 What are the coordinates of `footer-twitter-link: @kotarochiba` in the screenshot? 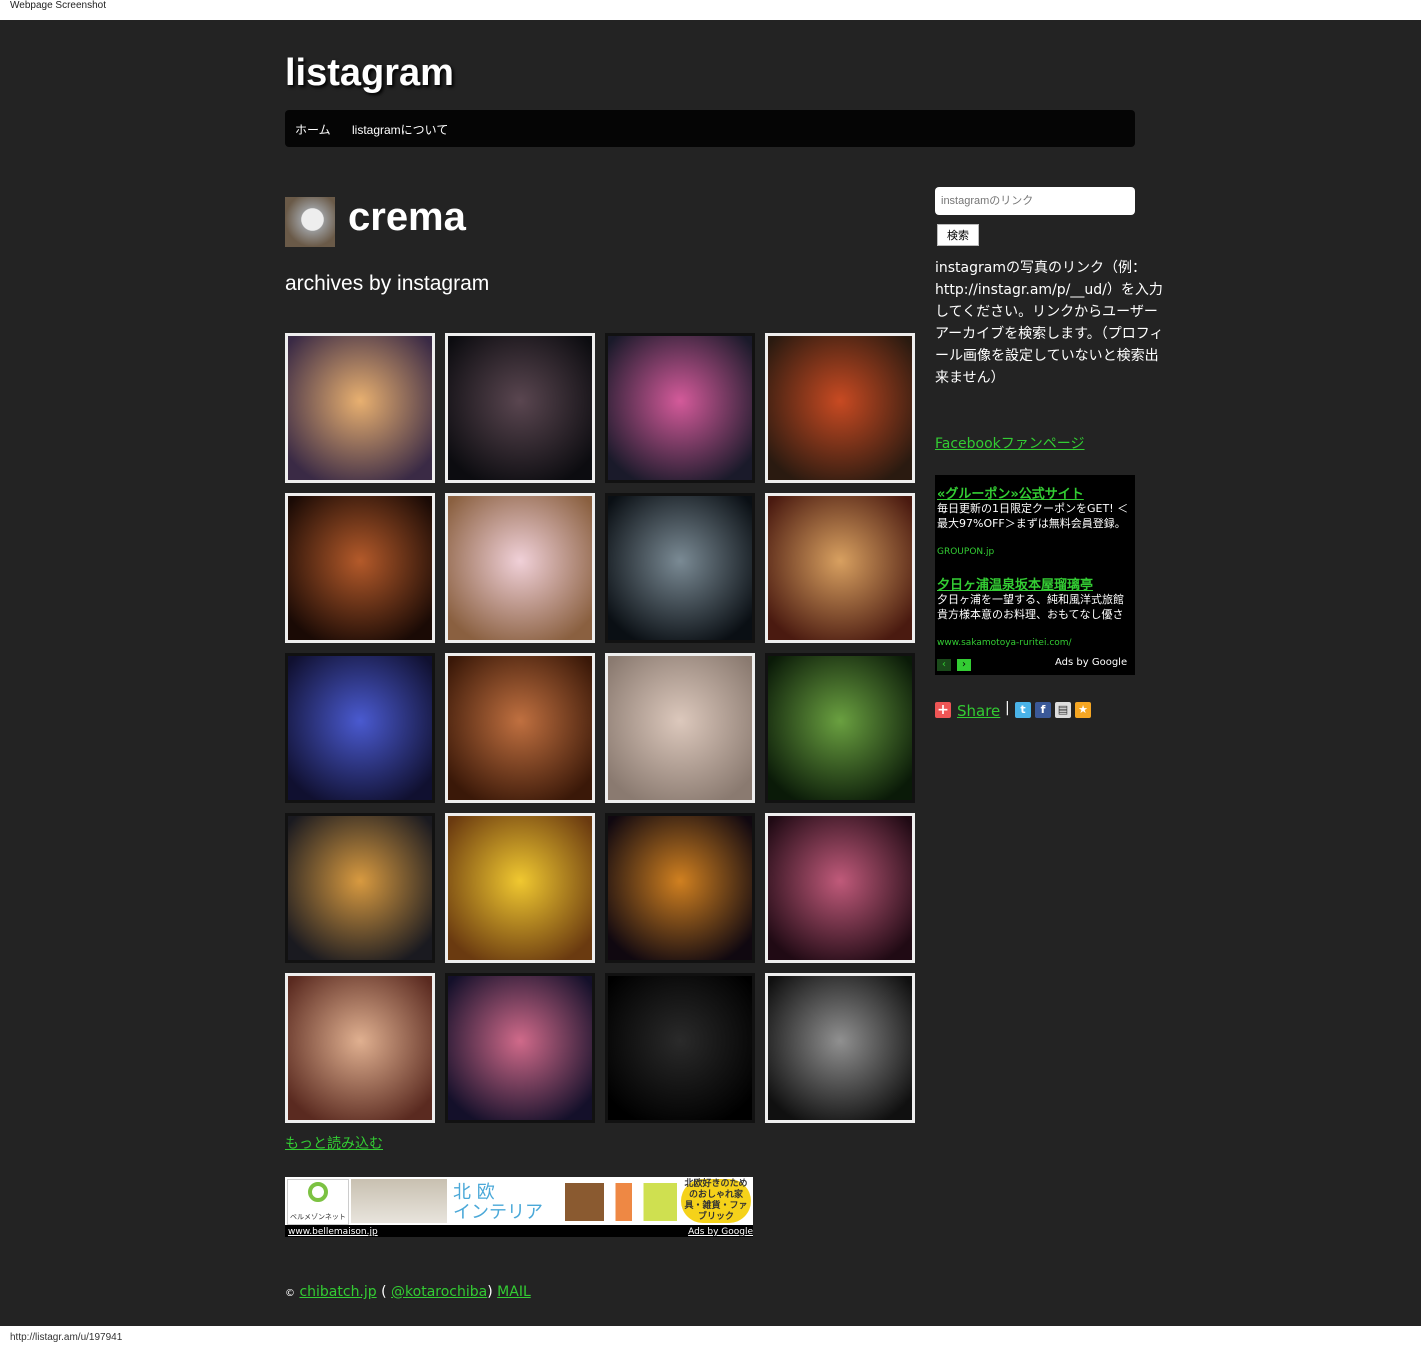 It's located at (439, 1292).